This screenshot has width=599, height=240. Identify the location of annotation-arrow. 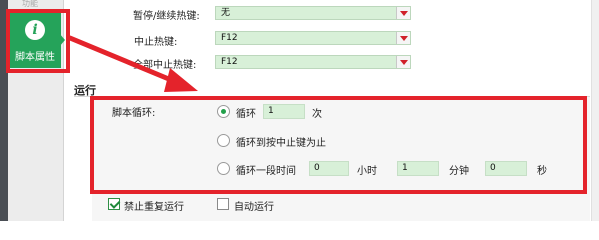
(132, 63).